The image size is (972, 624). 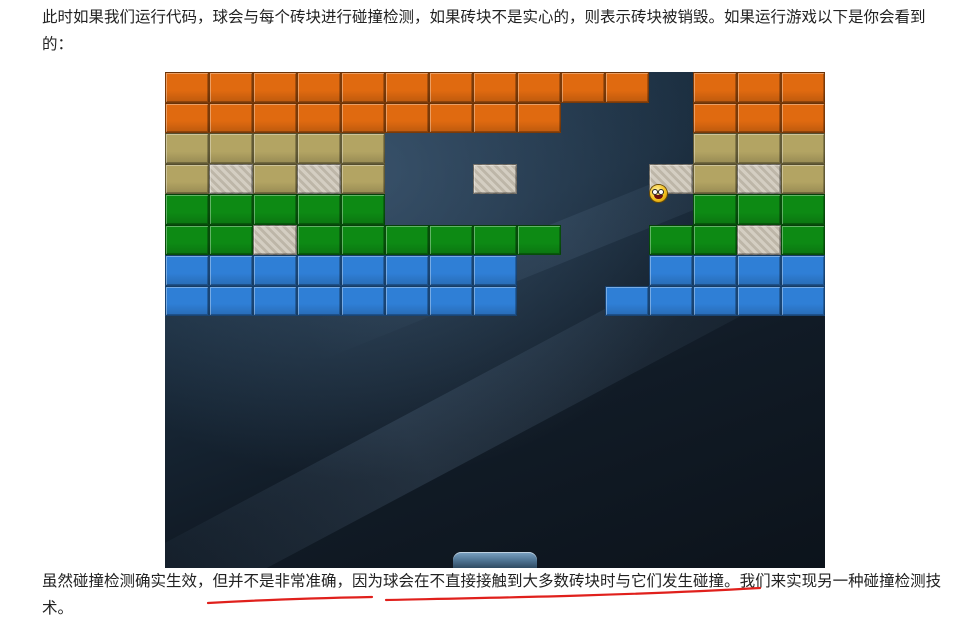 What do you see at coordinates (495, 560) in the screenshot?
I see `paddle-icon` at bounding box center [495, 560].